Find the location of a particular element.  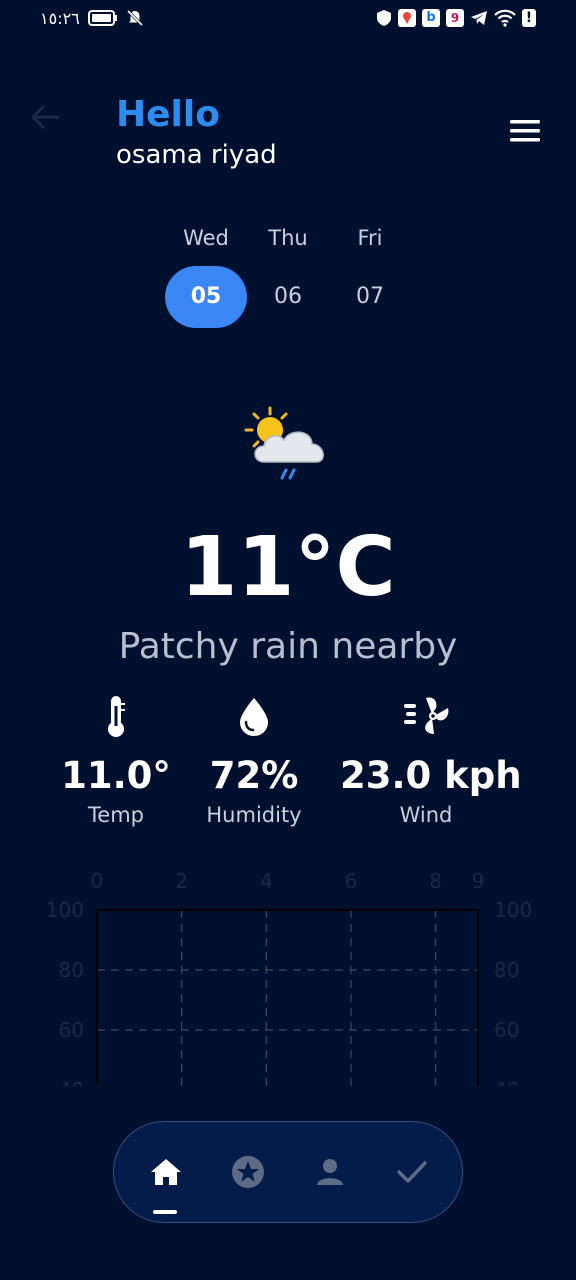

temperature-readout: 11°C is located at coordinates (288, 567).